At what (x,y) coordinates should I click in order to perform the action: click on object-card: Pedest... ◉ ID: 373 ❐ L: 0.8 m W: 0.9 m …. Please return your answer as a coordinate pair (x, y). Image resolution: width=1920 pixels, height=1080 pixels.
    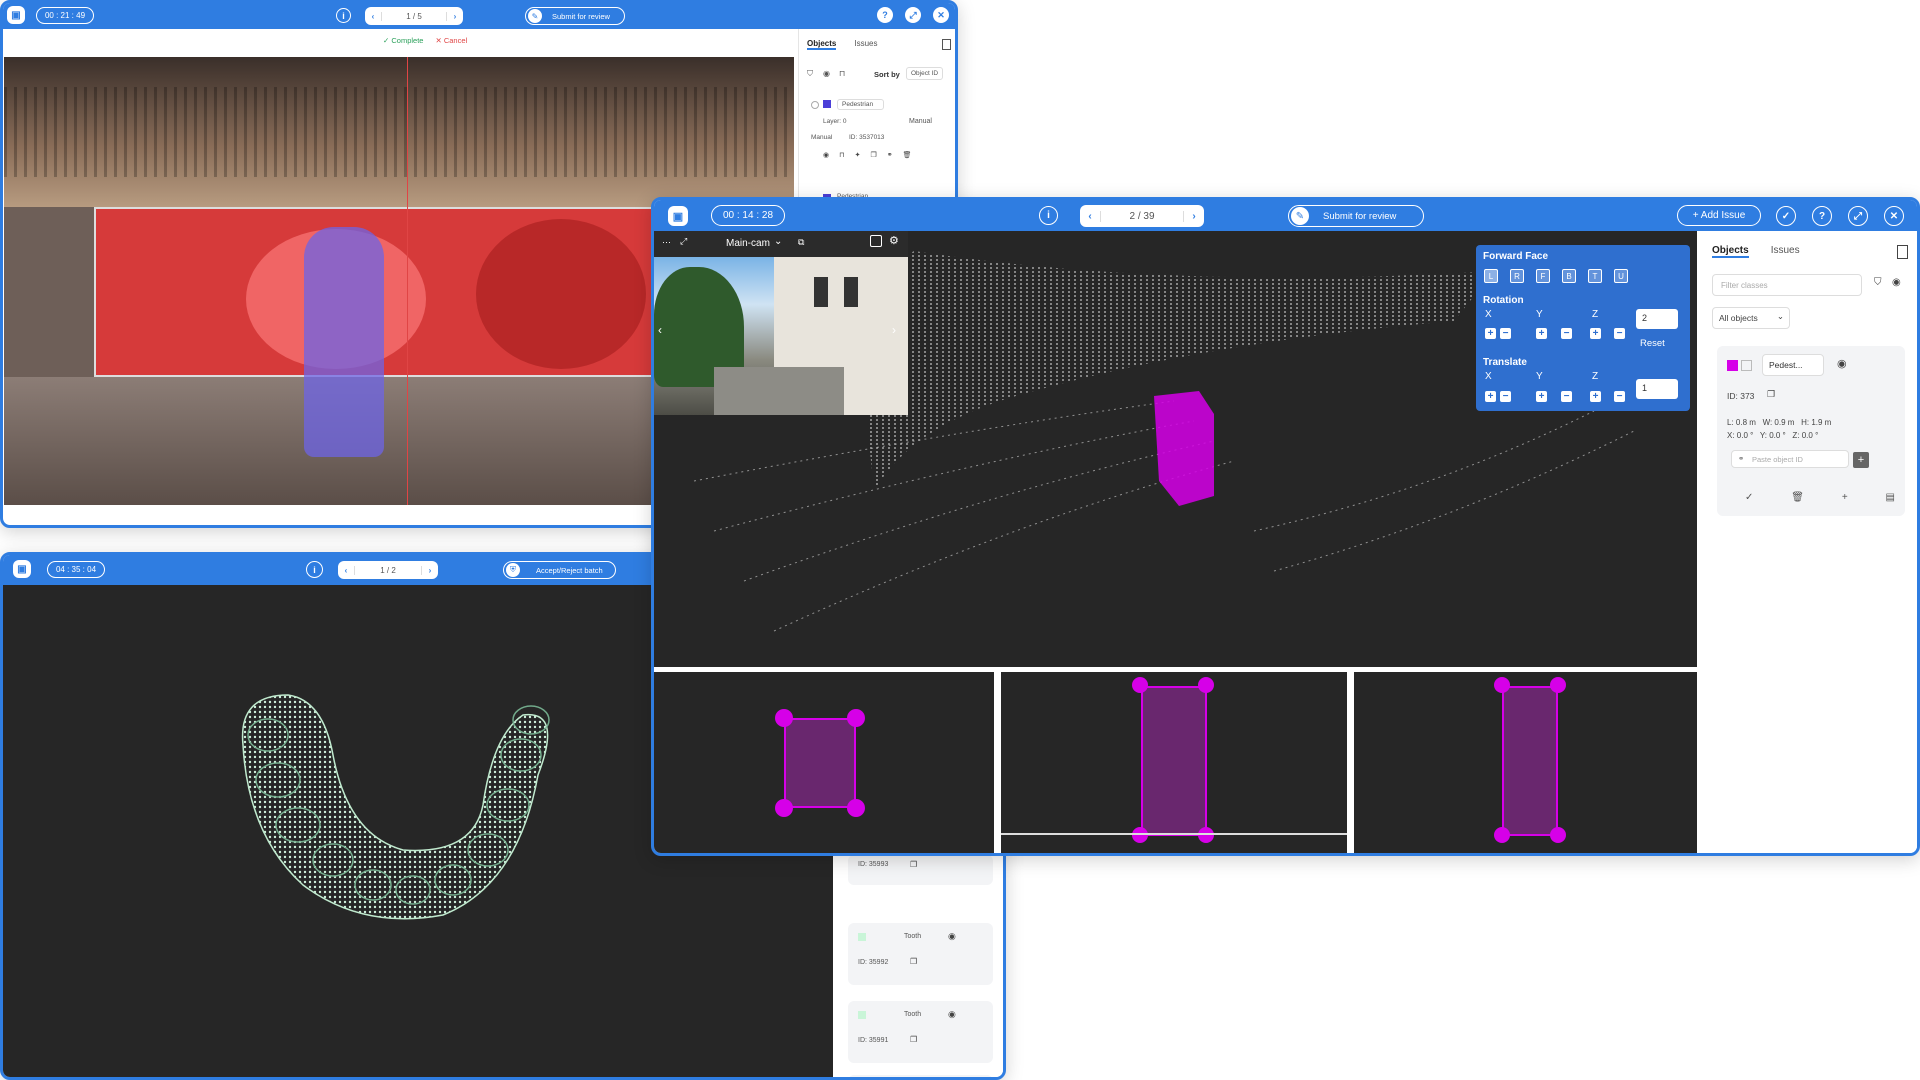
    Looking at the image, I should click on (1811, 431).